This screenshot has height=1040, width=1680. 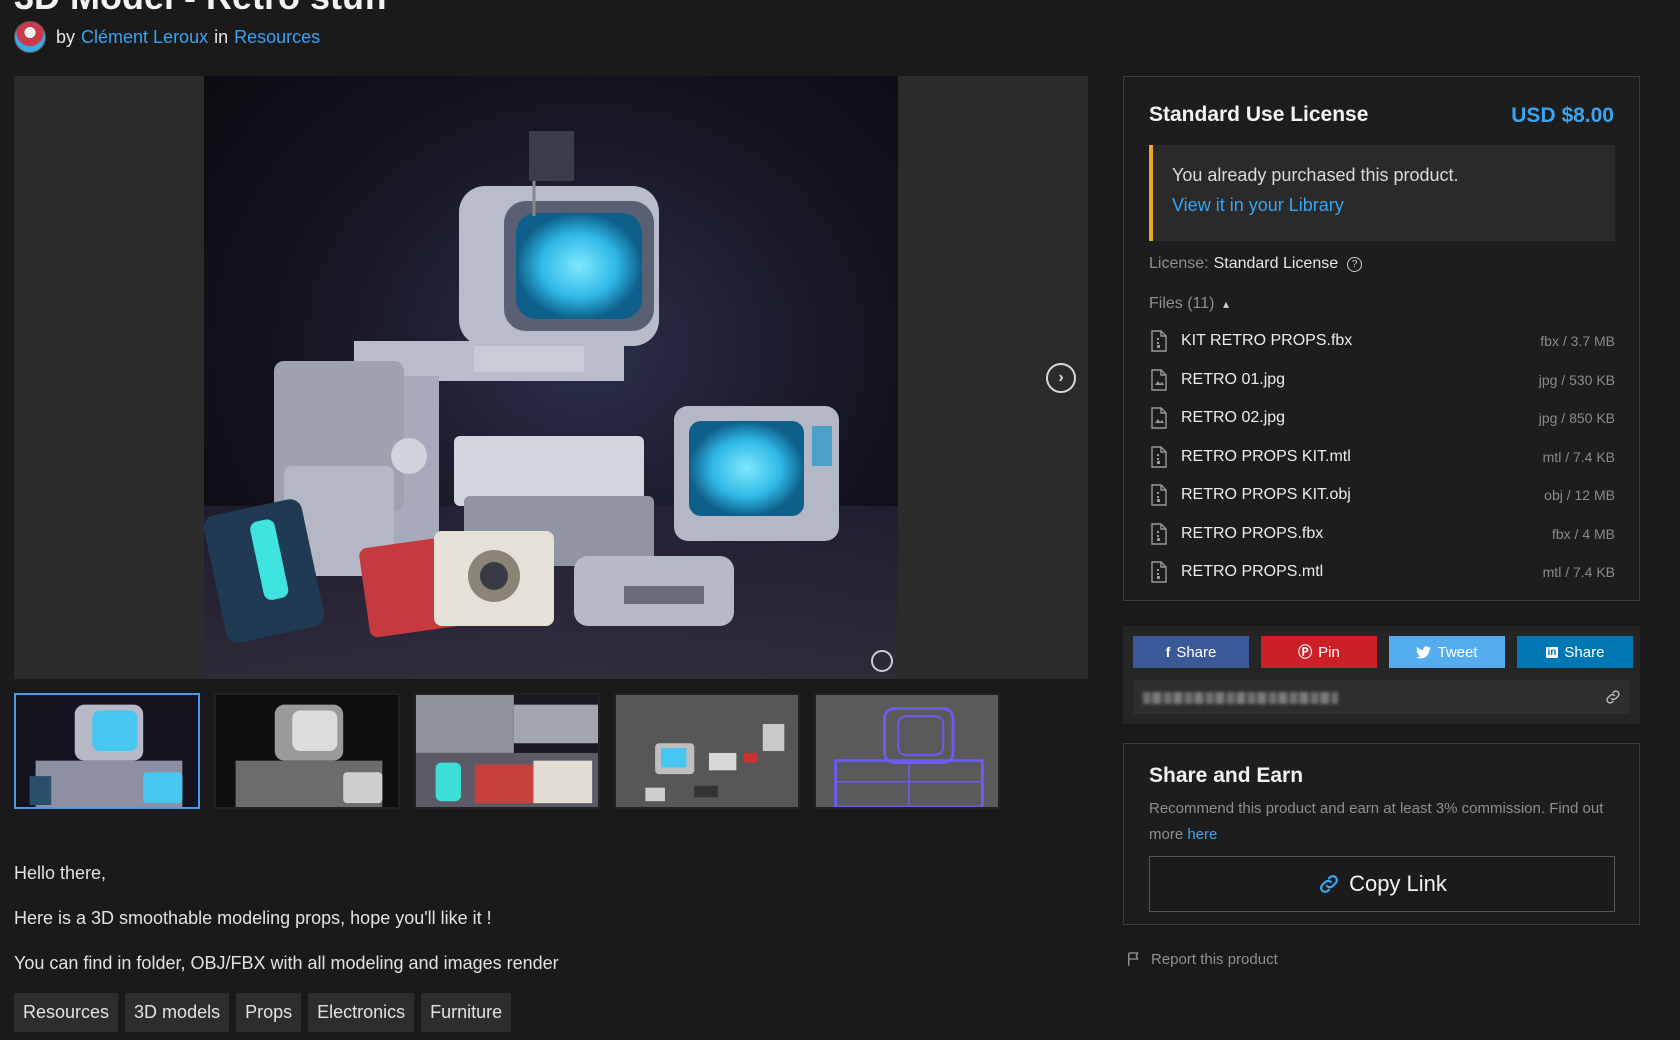 I want to click on tag-electronics: Electronics, so click(x=361, y=1012).